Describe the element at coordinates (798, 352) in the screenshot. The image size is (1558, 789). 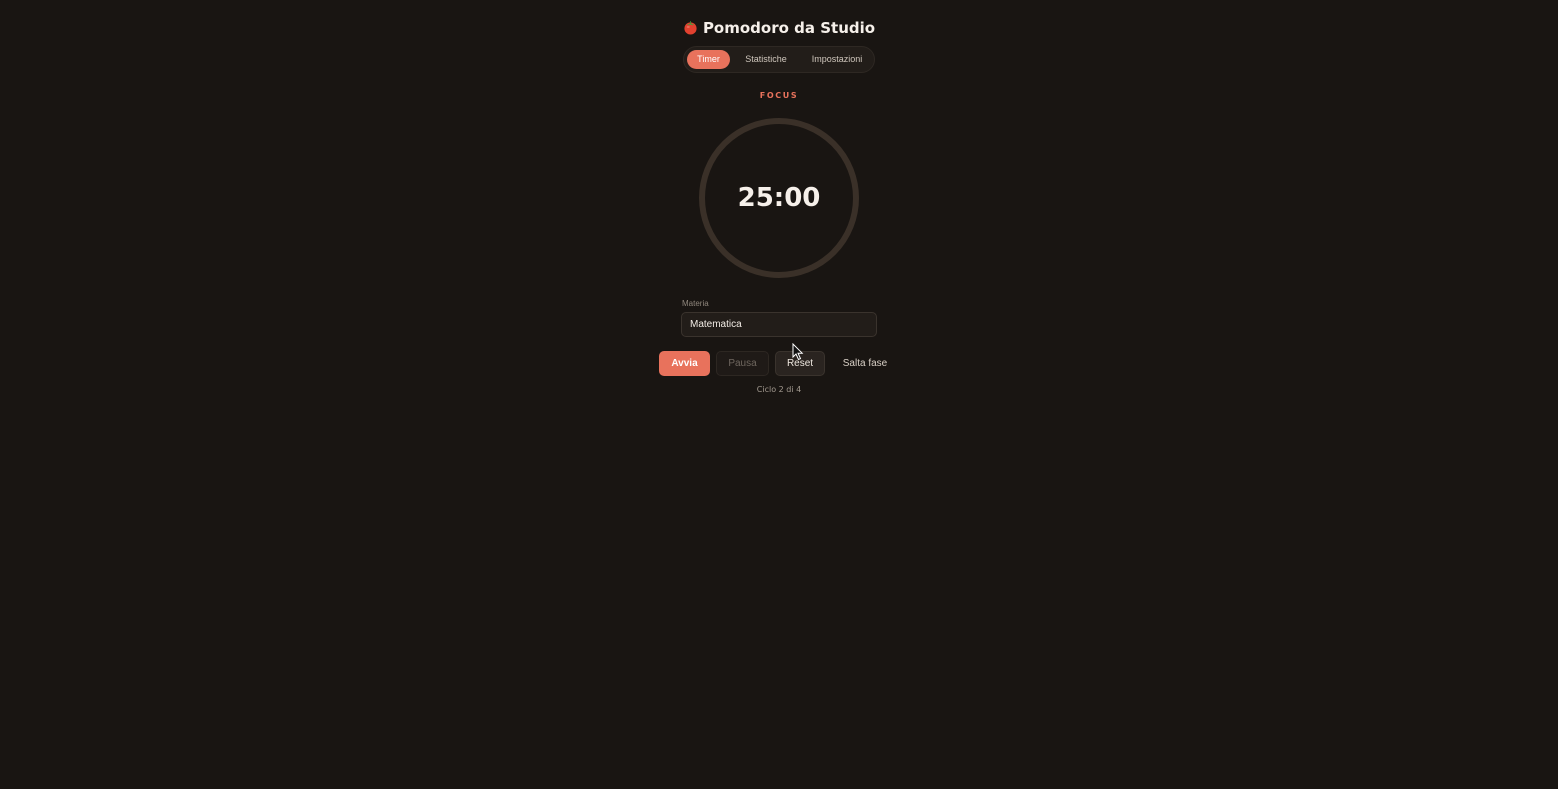
I see `mouse-cursor-icon` at that location.